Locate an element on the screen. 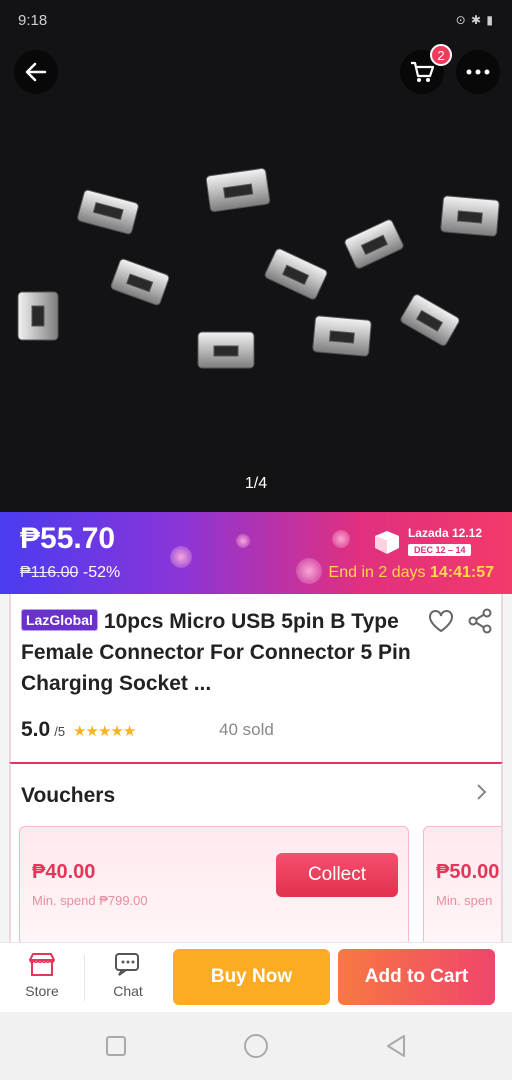  vouchers-more-button is located at coordinates (481, 794).